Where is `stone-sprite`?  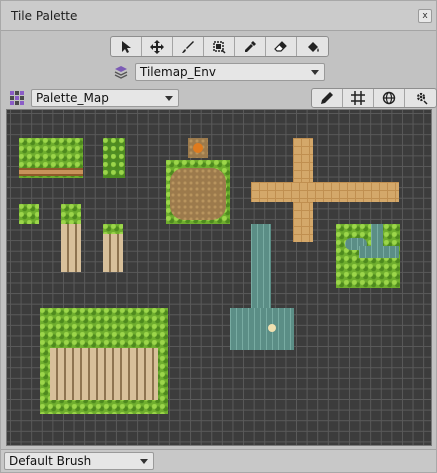 stone-sprite is located at coordinates (272, 328).